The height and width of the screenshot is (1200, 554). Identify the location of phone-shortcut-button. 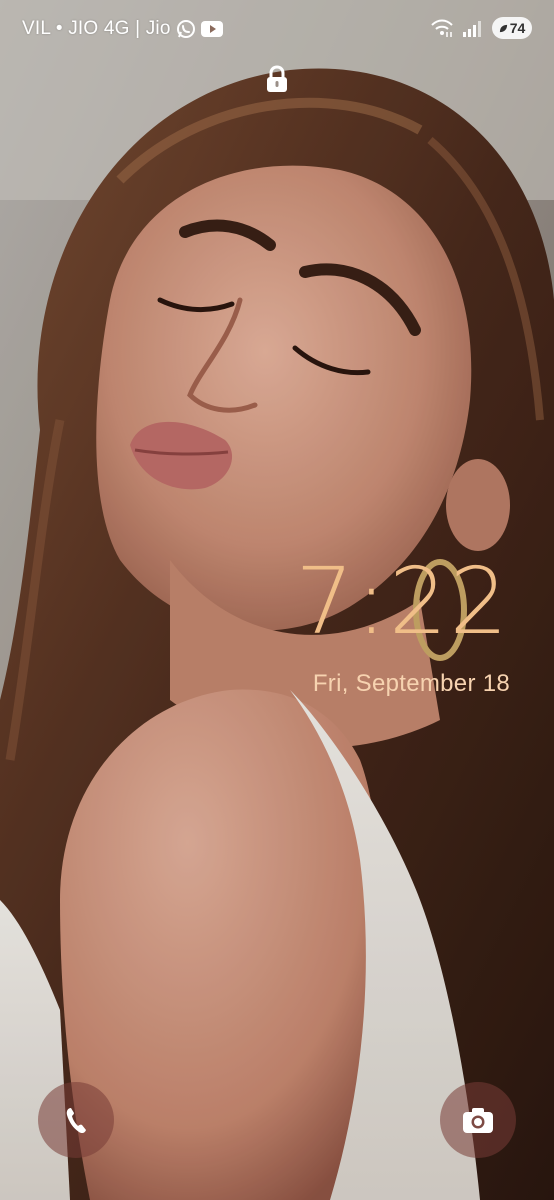
(76, 1120).